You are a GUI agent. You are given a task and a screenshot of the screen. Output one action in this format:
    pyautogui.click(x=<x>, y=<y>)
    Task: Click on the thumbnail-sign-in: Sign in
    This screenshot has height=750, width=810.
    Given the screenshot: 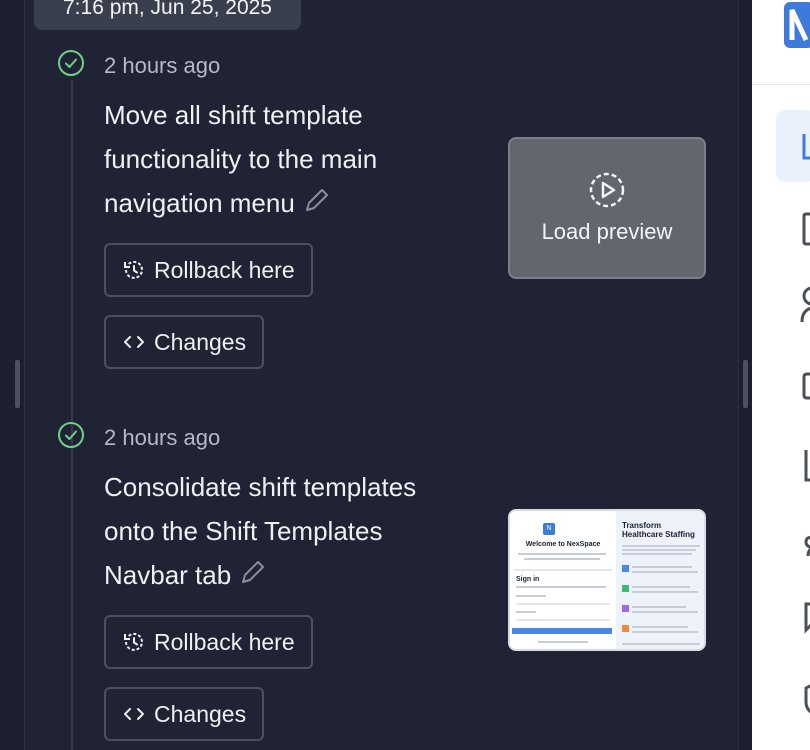 What is the action you would take?
    pyautogui.click(x=528, y=579)
    